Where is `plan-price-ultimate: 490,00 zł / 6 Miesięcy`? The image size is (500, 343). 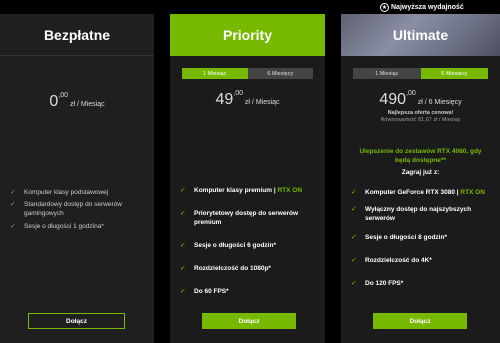
plan-price-ultimate: 490,00 zł / 6 Miesięcy is located at coordinates (420, 99).